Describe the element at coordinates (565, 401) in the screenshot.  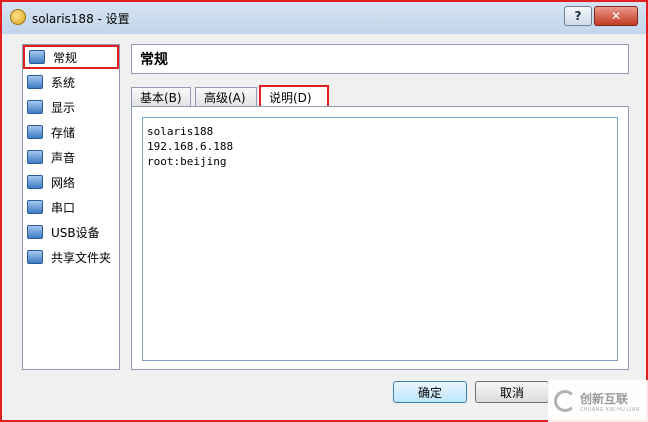
I see `watermark-logo-icon` at that location.